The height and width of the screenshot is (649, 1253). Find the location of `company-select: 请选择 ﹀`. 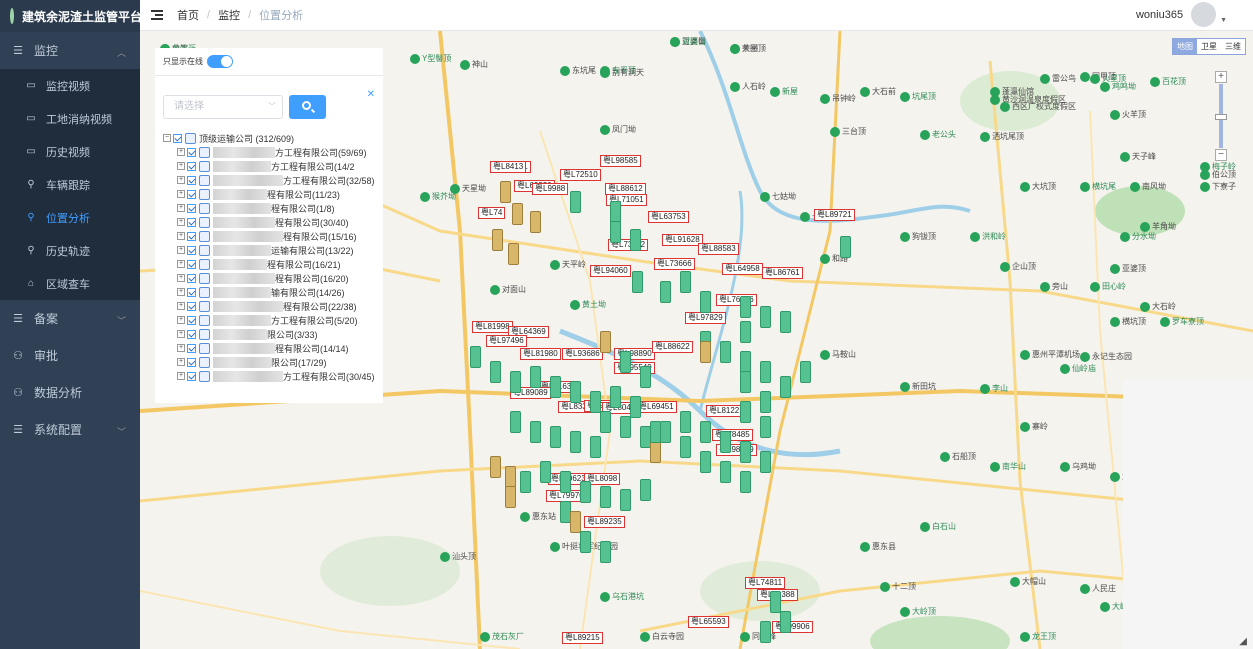

company-select: 请选择 ﹀ is located at coordinates (223, 107).